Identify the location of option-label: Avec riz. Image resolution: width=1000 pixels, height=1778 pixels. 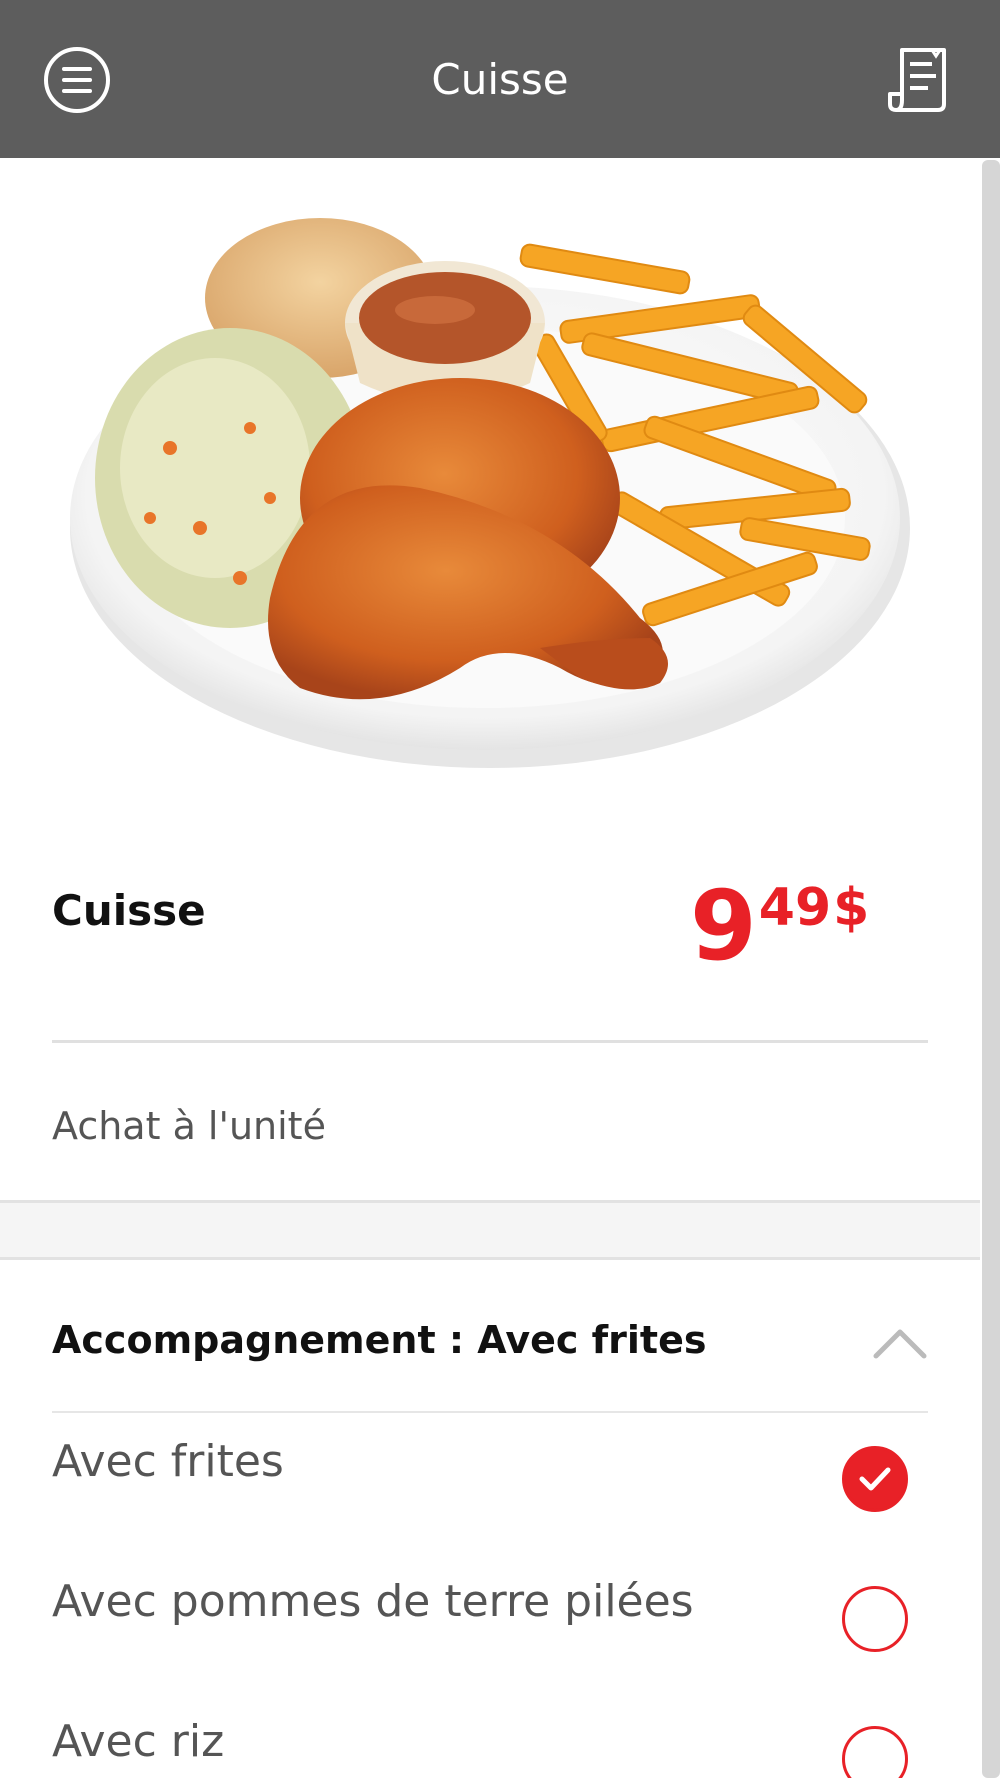
(138, 1741).